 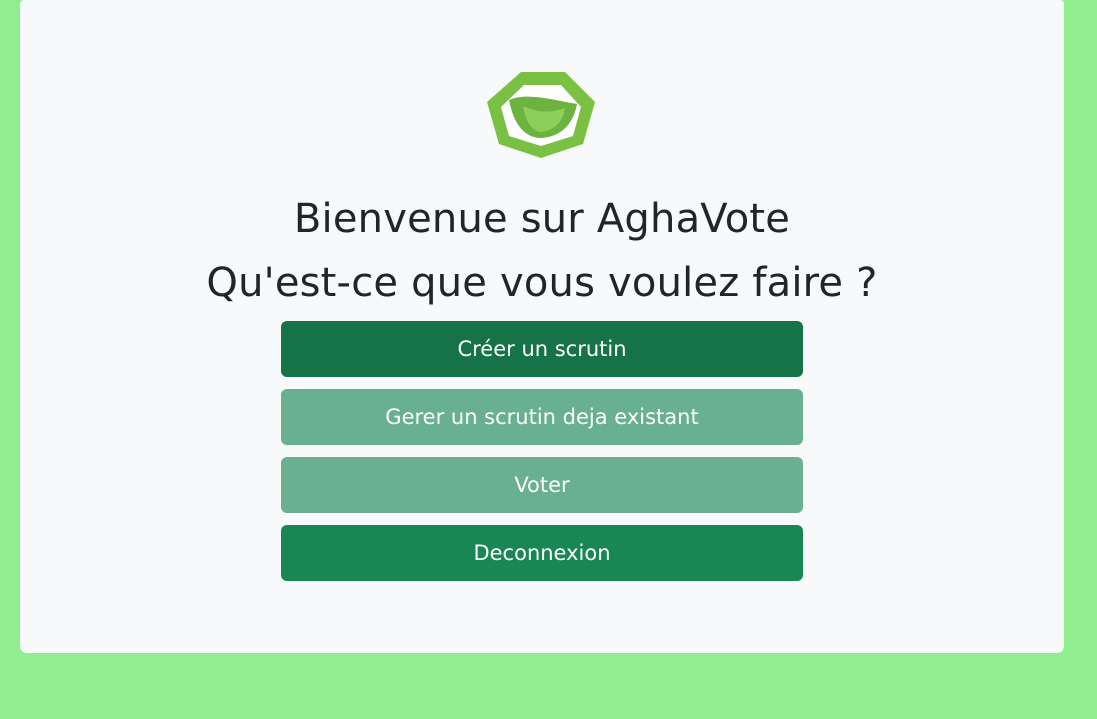 I want to click on create-ballot-button: Créer un scrutin, so click(x=542, y=349).